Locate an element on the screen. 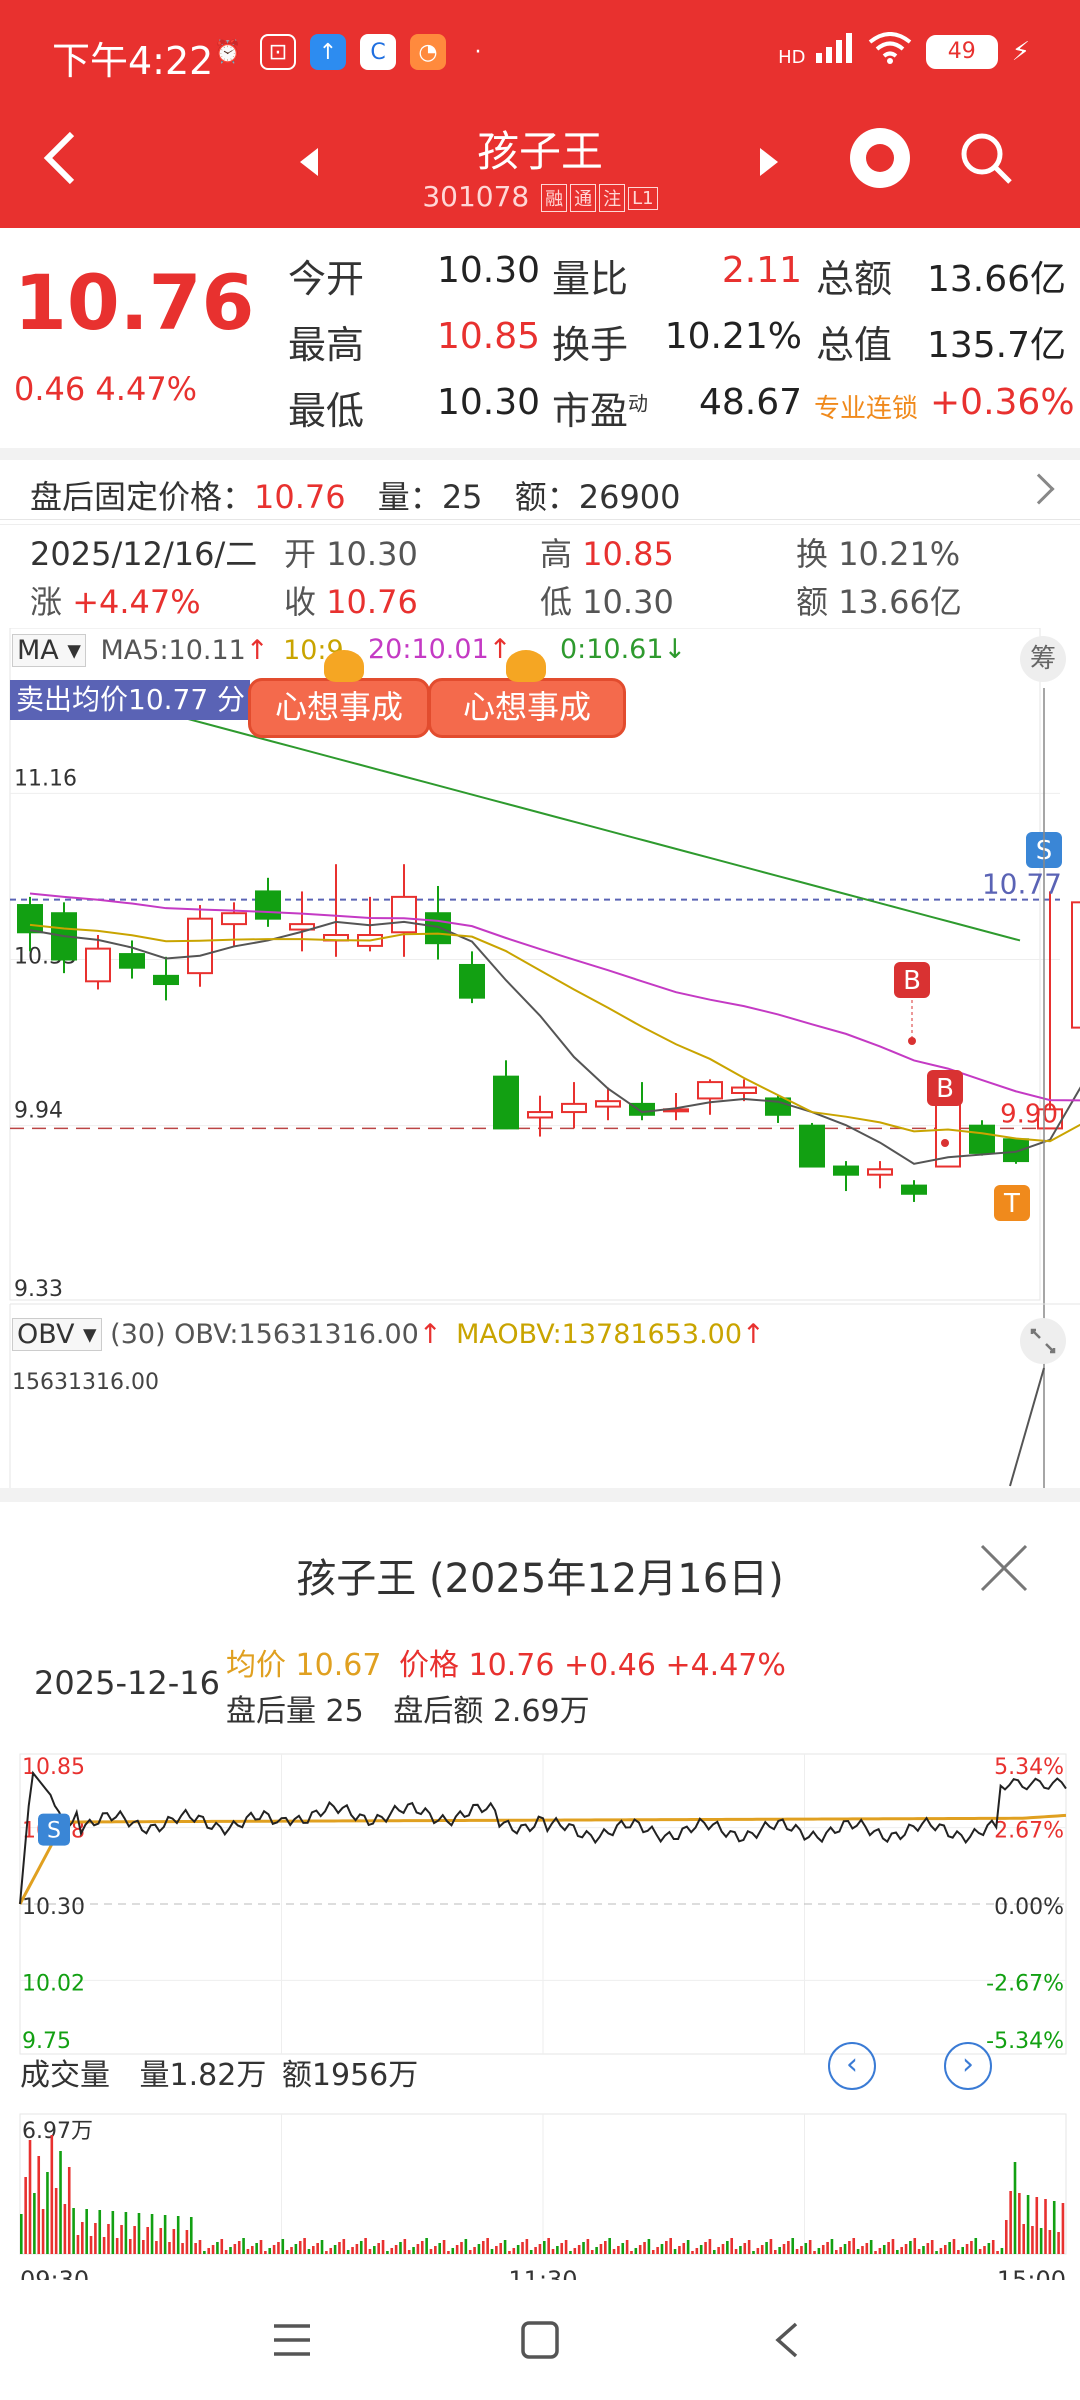 The width and height of the screenshot is (1080, 2400). signal-icon: HD is located at coordinates (816, 51).